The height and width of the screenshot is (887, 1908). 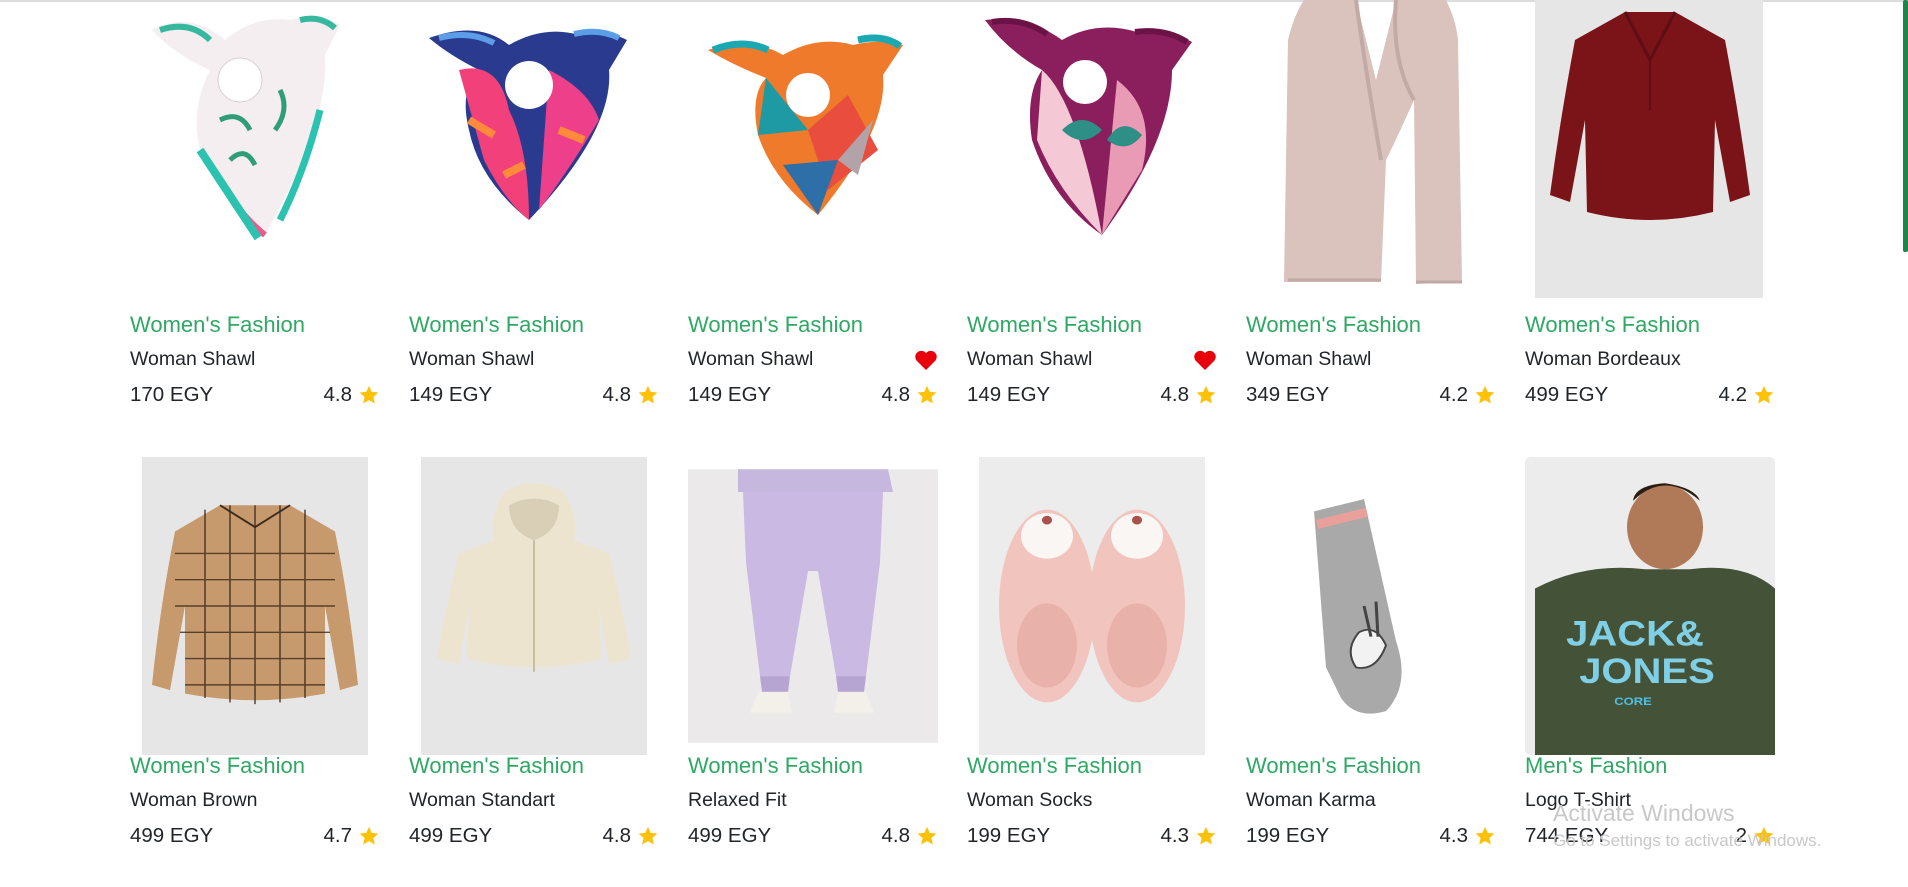 I want to click on product-price: 170 EGY, so click(x=172, y=394).